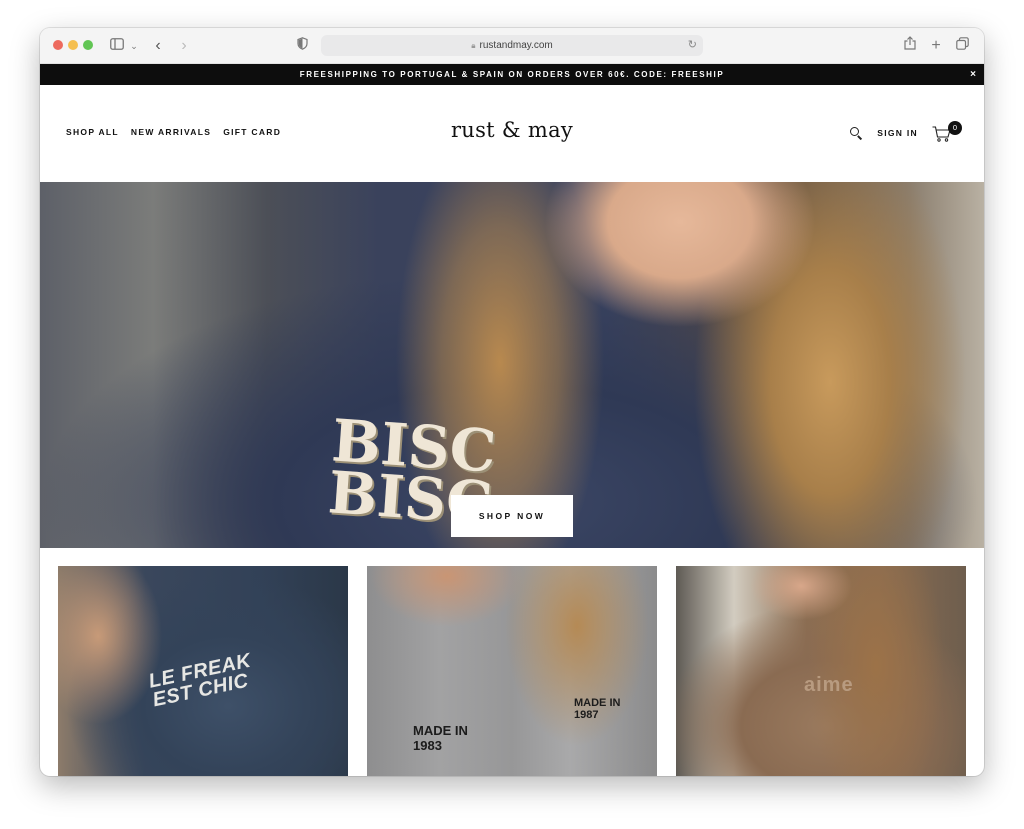 This screenshot has width=1024, height=829. I want to click on collection-tile-3: aime, so click(821, 671).